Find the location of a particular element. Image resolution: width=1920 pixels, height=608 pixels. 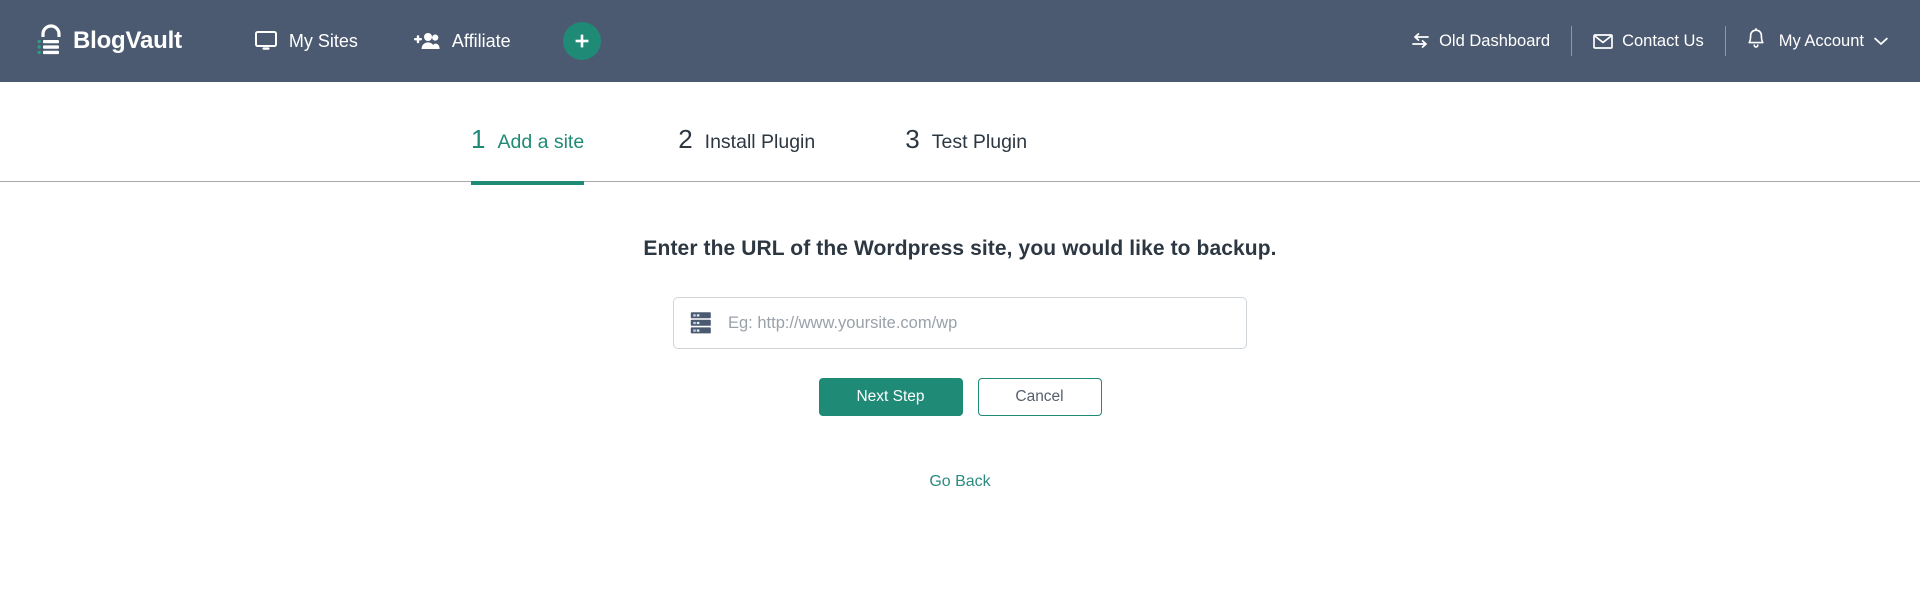

brand-logo-link: BlogVault is located at coordinates (109, 41).